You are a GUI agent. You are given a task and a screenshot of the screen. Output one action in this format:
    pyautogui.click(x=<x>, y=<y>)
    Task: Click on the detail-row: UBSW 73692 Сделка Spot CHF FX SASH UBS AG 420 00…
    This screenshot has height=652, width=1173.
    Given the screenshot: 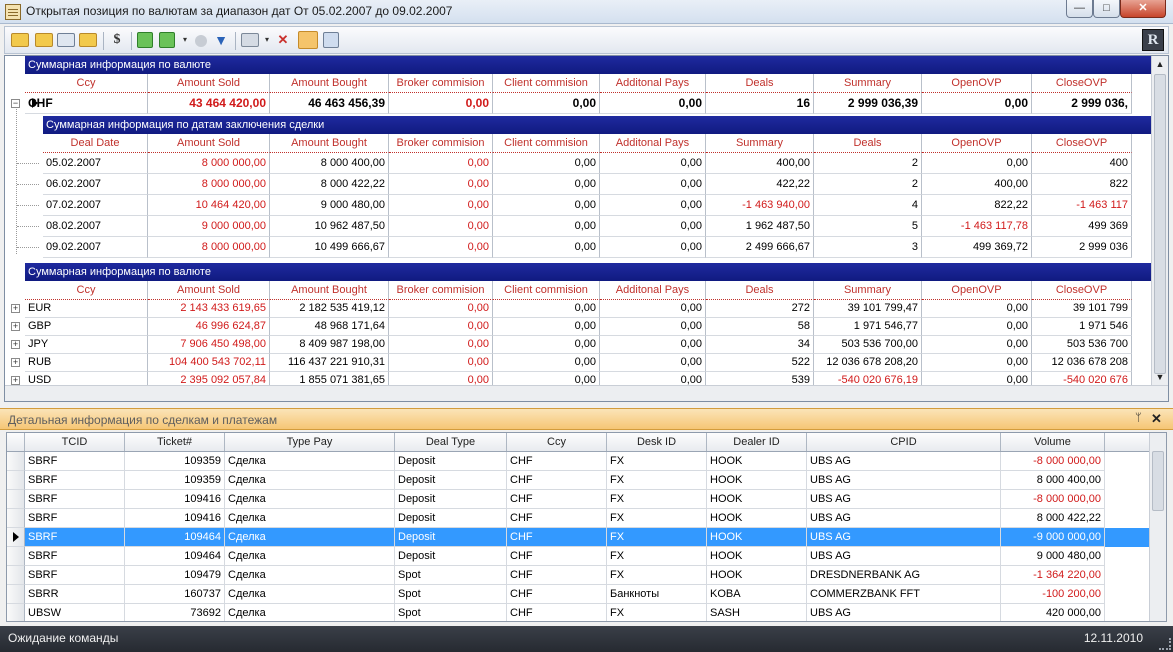 What is the action you would take?
    pyautogui.click(x=586, y=612)
    